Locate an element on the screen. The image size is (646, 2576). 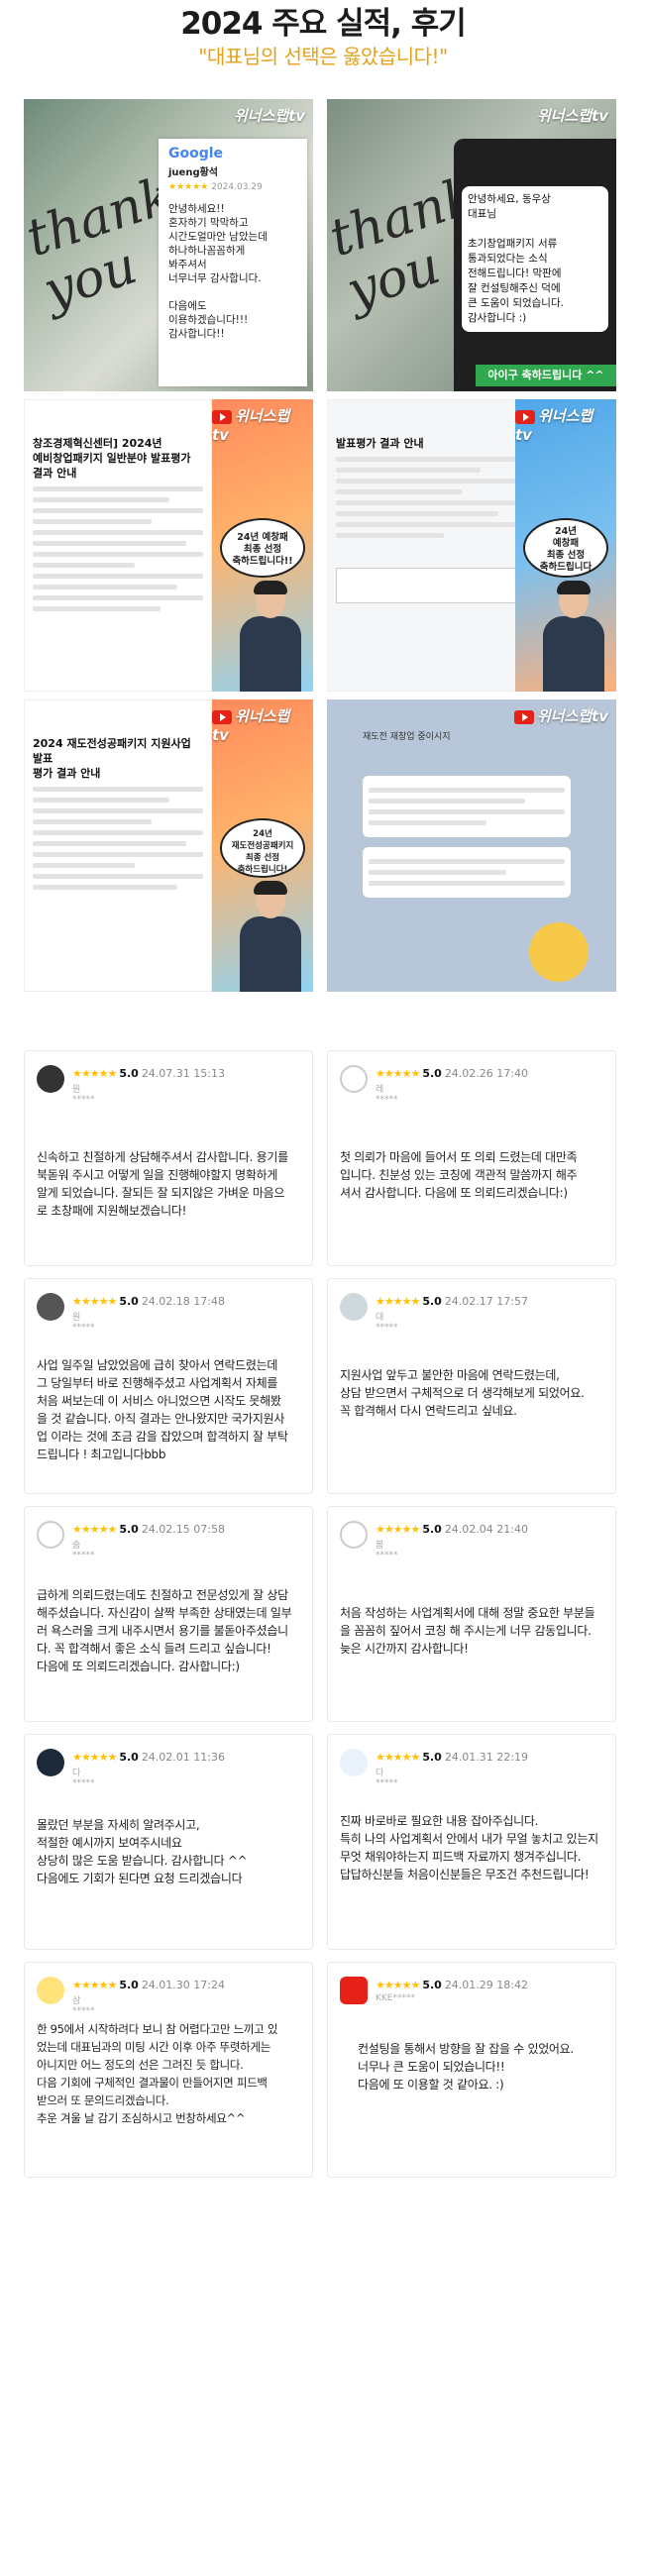
reviewer-name: 숨***** is located at coordinates (84, 1551).